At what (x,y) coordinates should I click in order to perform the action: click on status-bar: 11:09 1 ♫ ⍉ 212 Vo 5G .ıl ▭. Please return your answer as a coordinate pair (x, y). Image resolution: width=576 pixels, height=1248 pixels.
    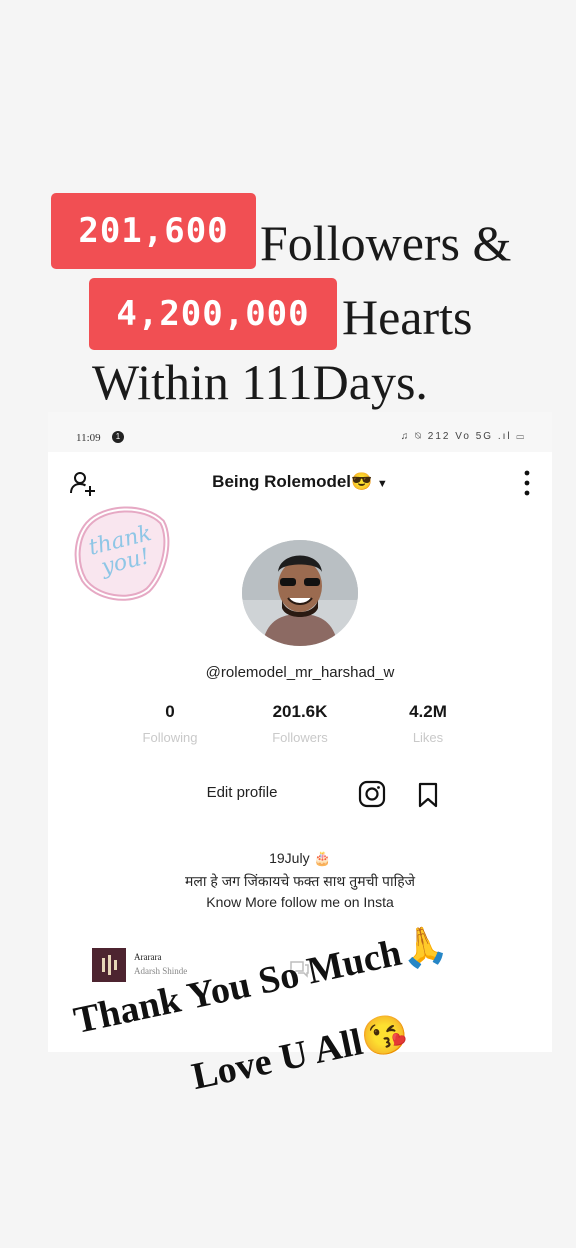
    Looking at the image, I should click on (300, 432).